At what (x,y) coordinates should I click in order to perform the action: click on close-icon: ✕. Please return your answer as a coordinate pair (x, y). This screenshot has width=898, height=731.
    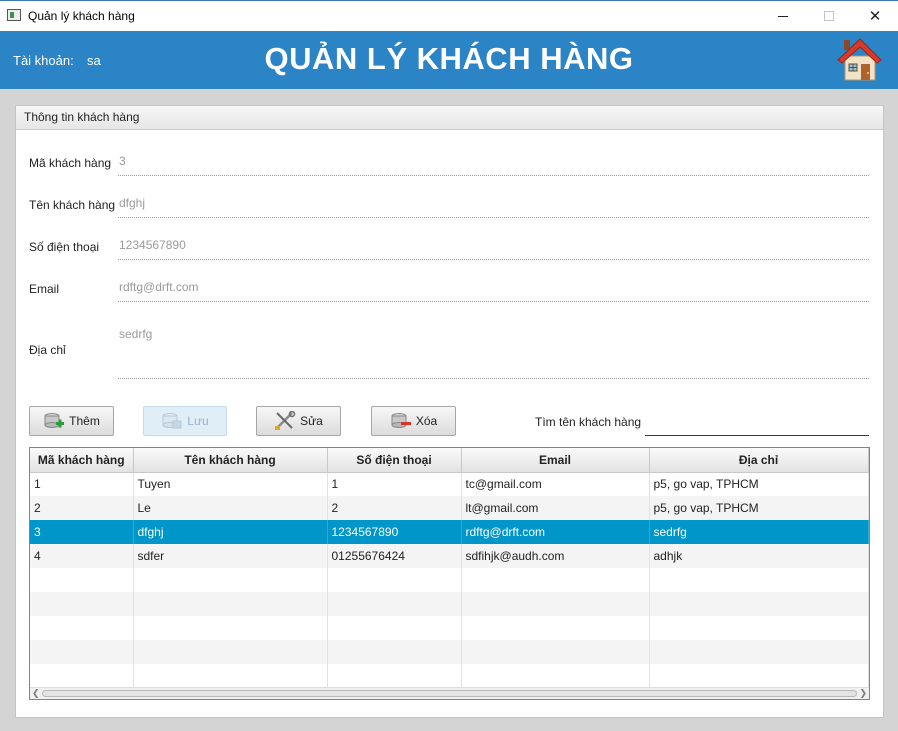
    Looking at the image, I should click on (875, 16).